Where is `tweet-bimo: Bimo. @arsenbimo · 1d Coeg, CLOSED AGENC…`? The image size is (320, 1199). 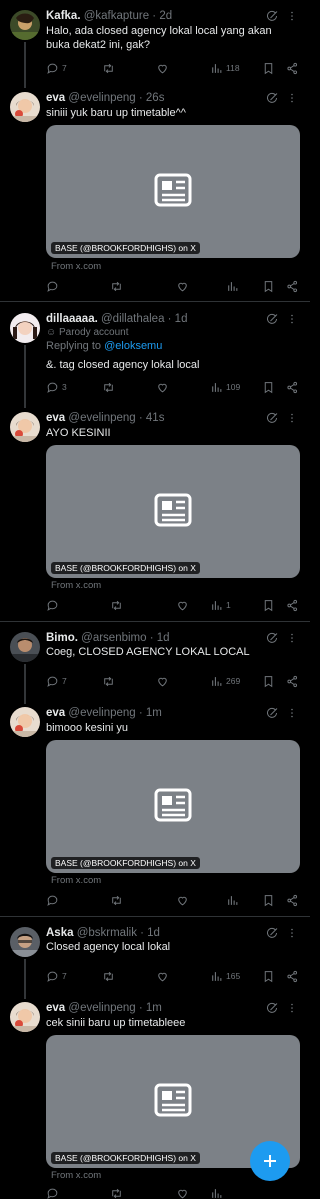 tweet-bimo: Bimo. @arsenbimo · 1d Coeg, CLOSED AGENC… is located at coordinates (155, 662).